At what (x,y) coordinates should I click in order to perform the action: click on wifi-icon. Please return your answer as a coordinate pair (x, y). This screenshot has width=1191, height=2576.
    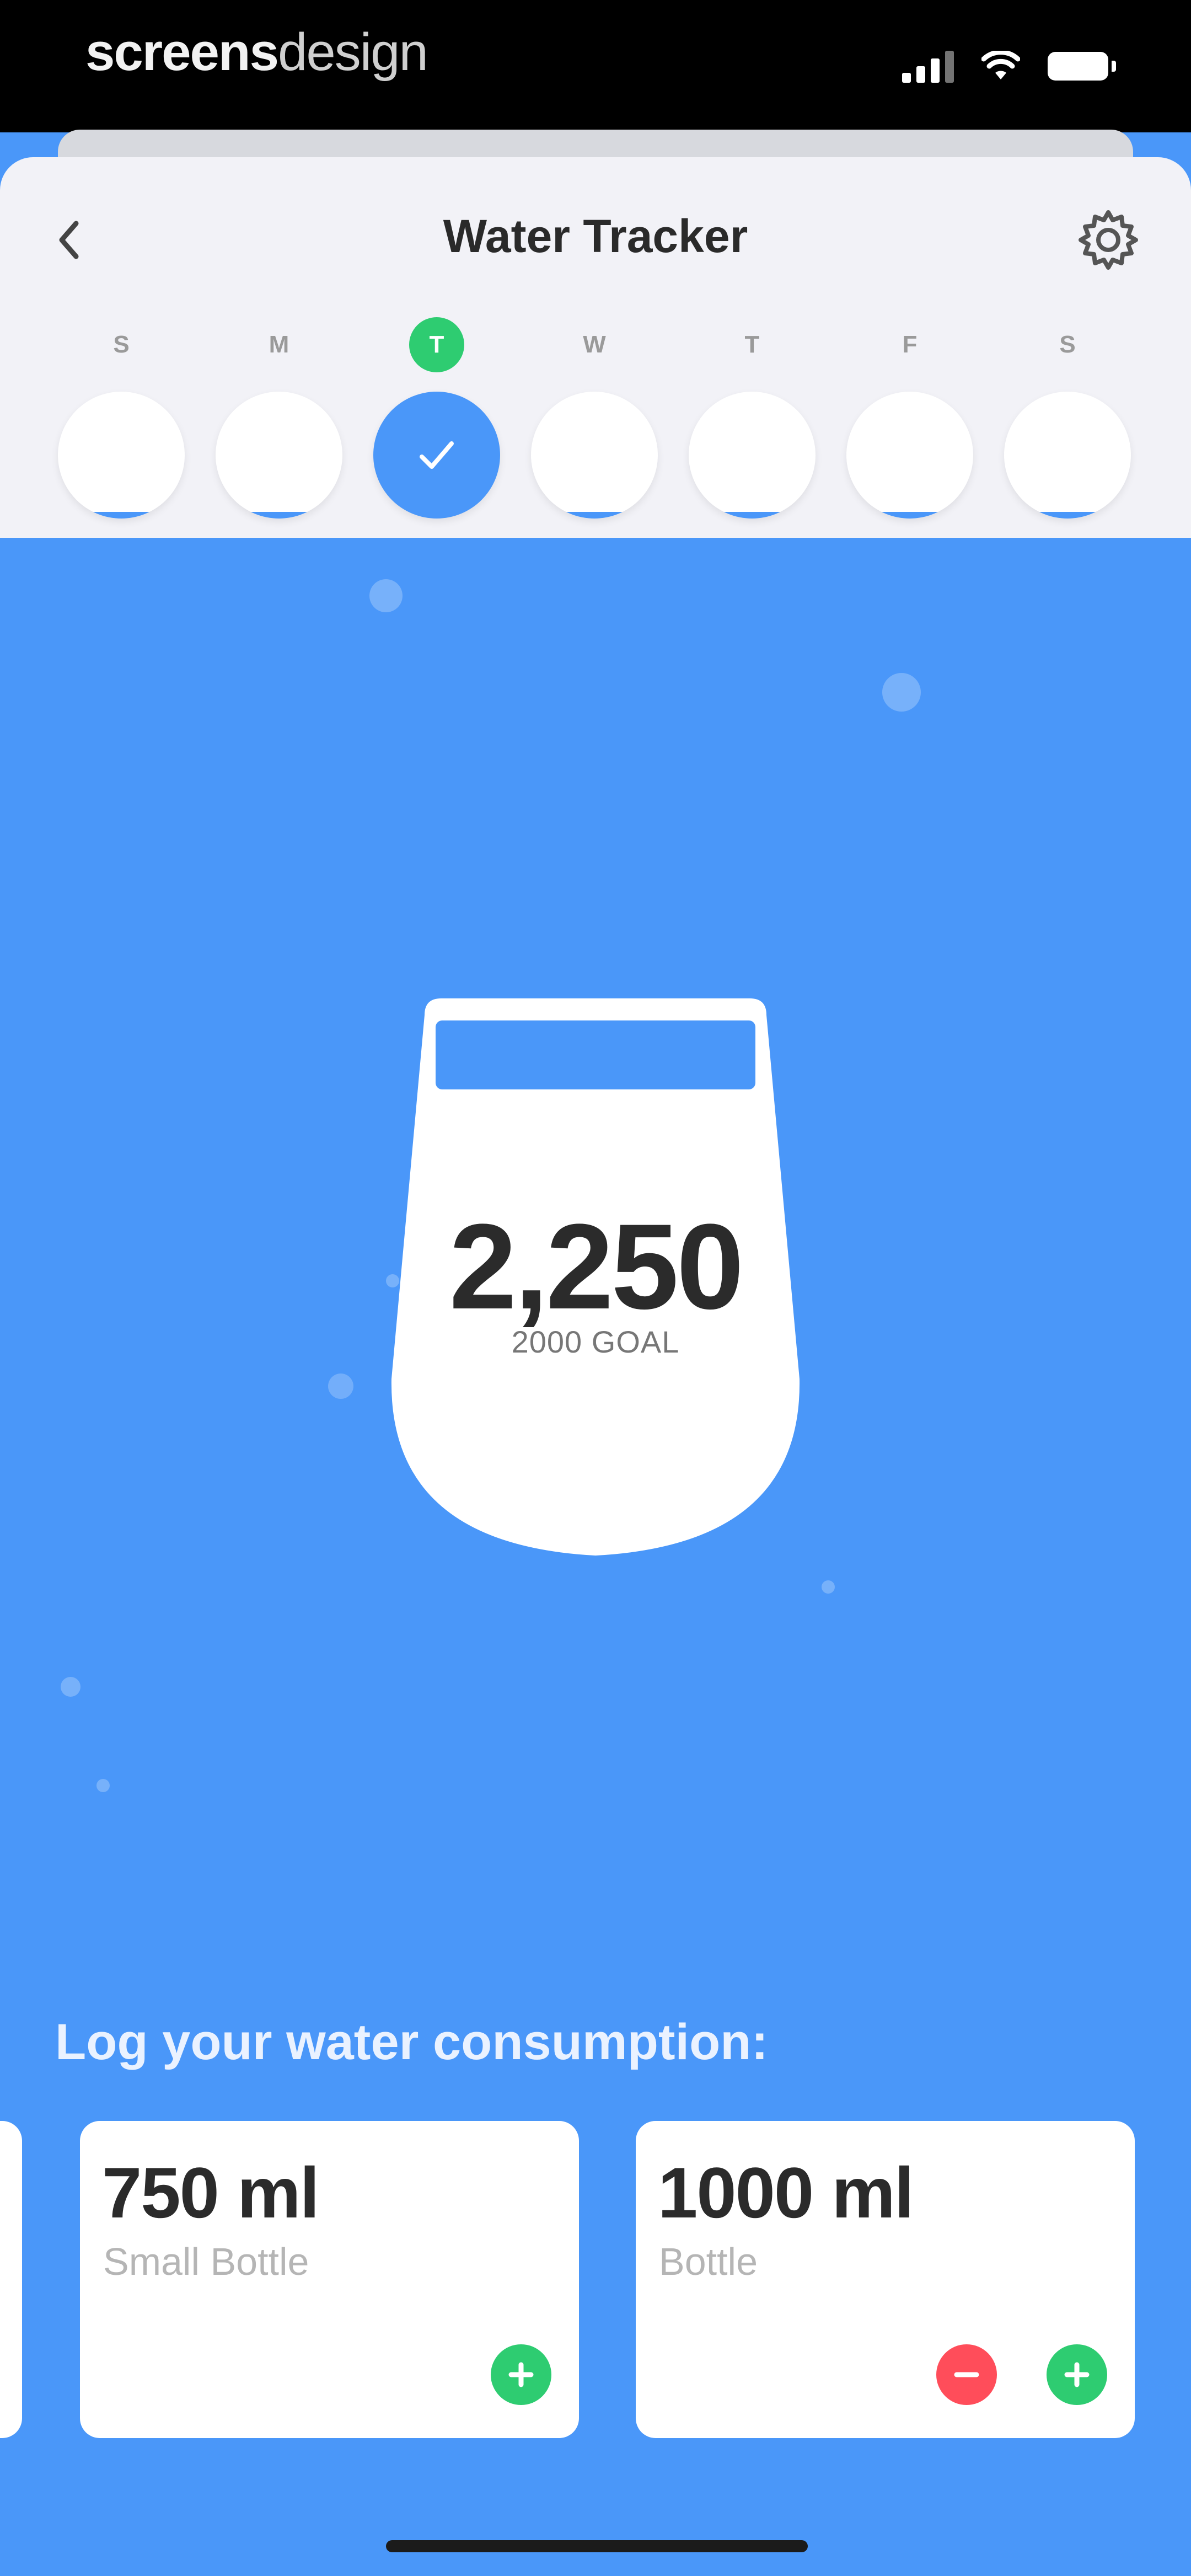
    Looking at the image, I should click on (1000, 65).